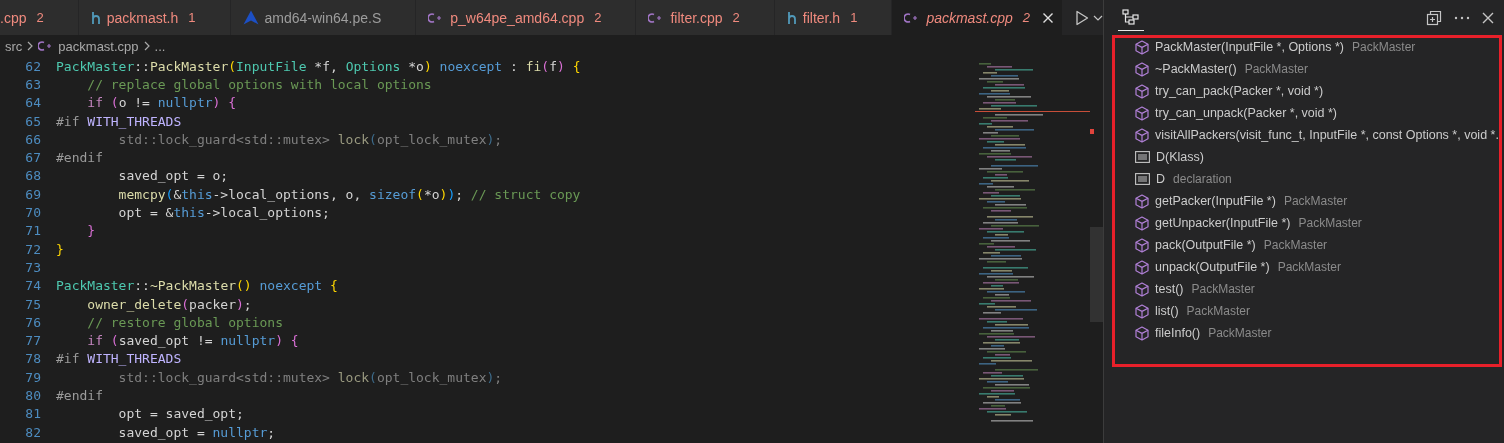 This screenshot has height=443, width=1504. Describe the element at coordinates (32, 395) in the screenshot. I see `line-number: 80` at that location.